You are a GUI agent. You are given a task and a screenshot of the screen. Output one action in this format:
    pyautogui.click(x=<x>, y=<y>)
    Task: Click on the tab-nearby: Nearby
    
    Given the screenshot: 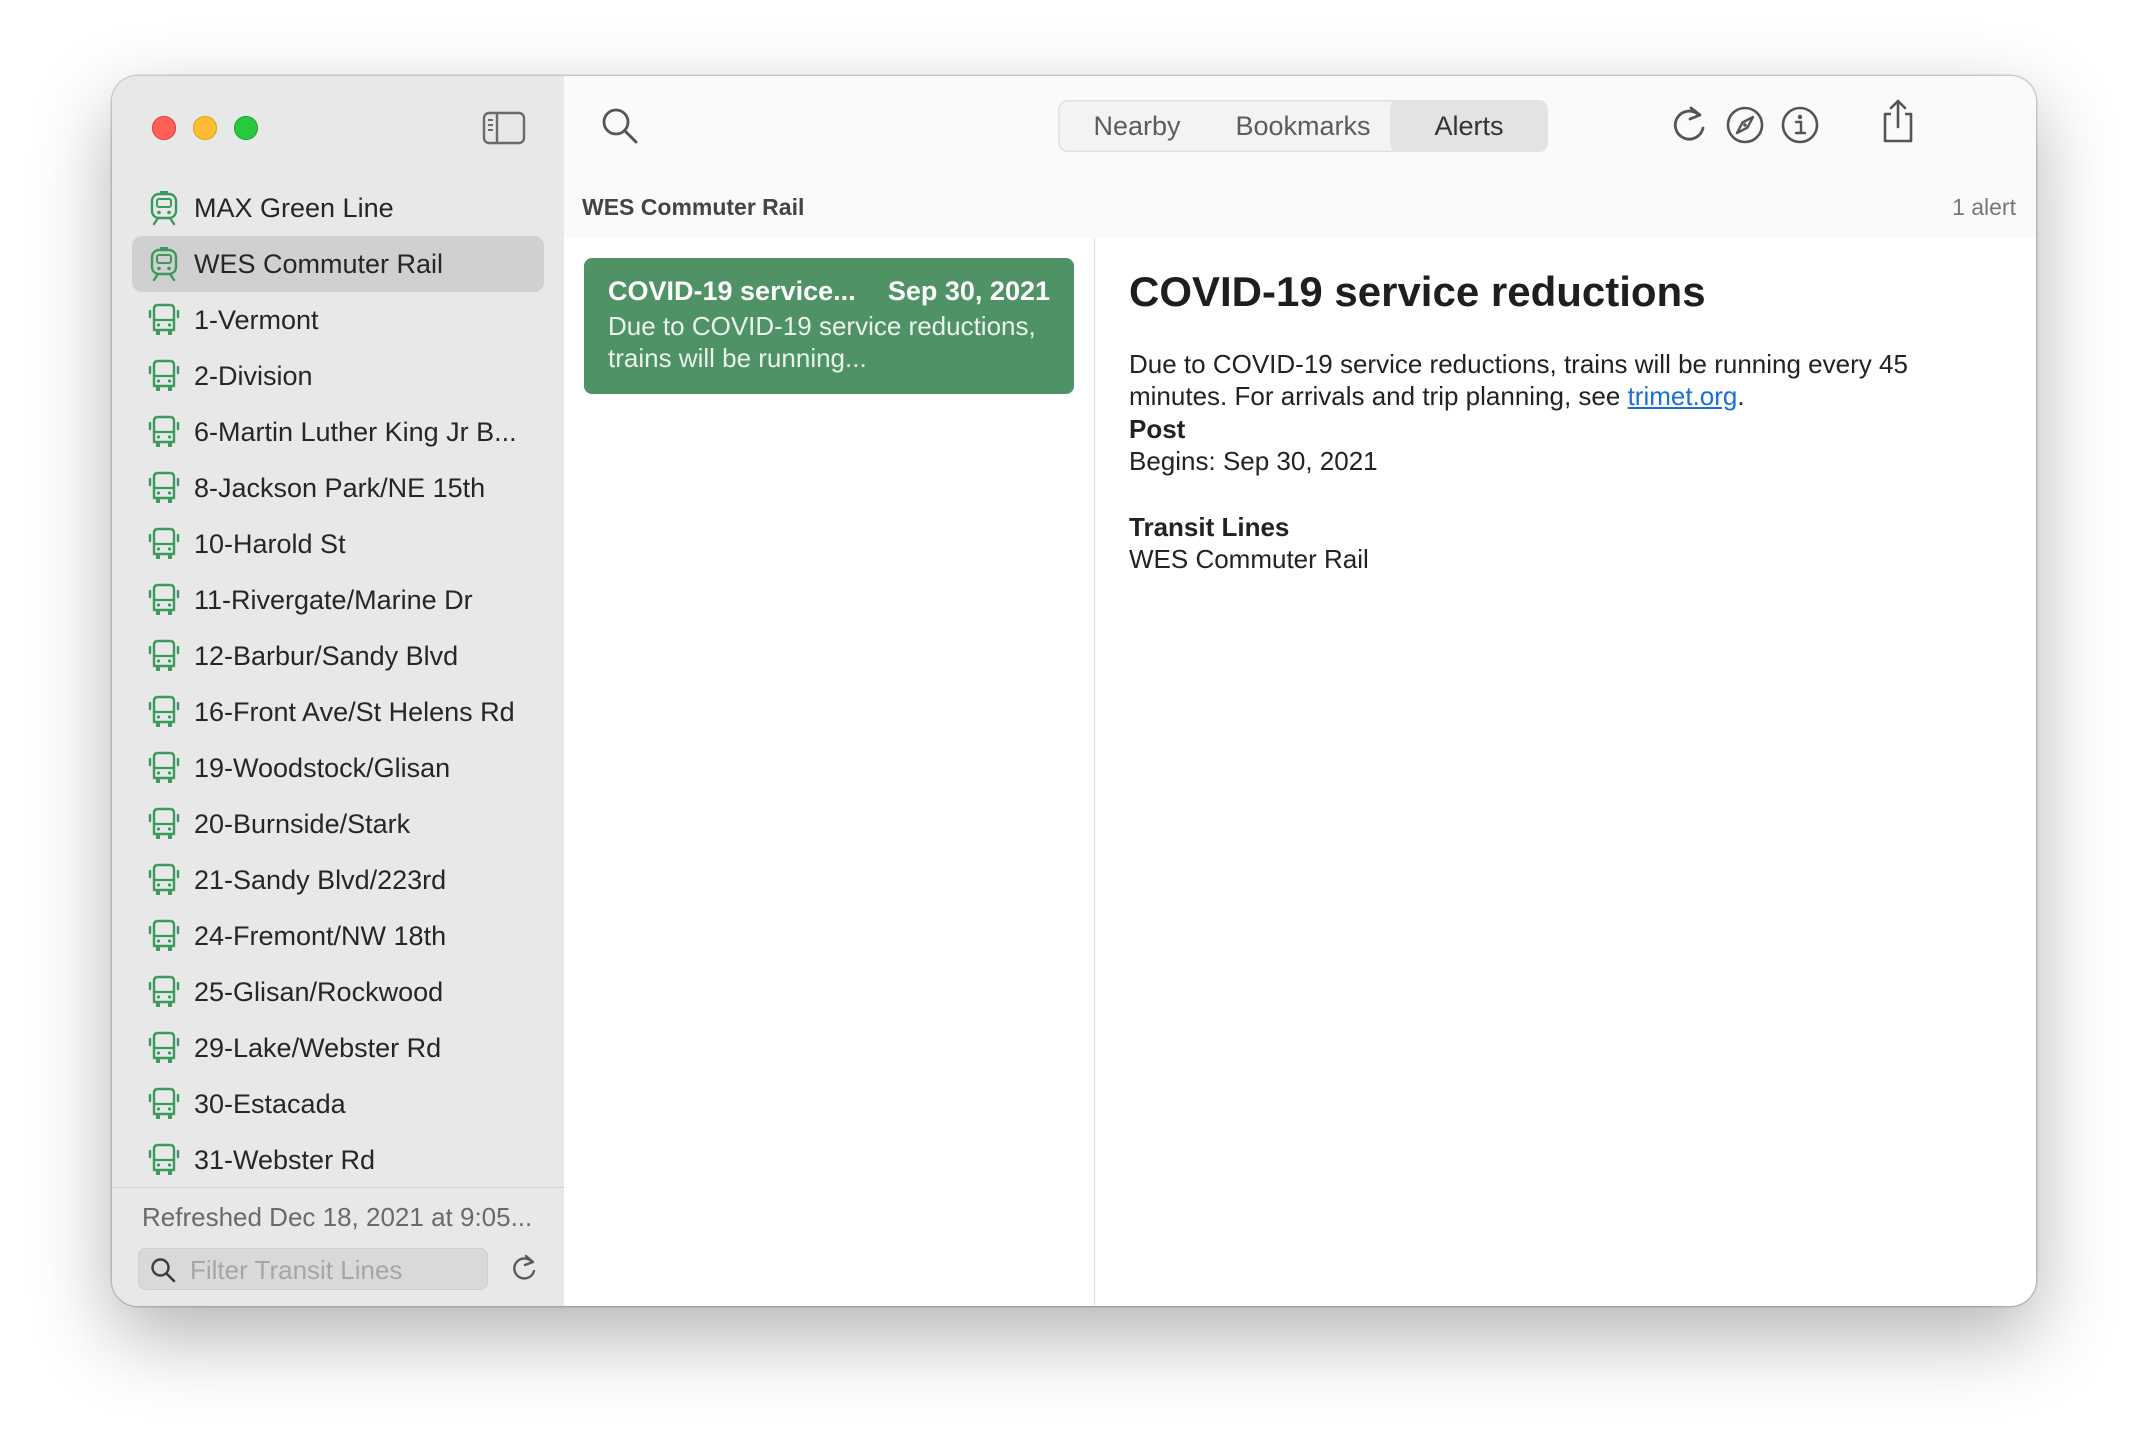 What is the action you would take?
    pyautogui.click(x=1137, y=126)
    